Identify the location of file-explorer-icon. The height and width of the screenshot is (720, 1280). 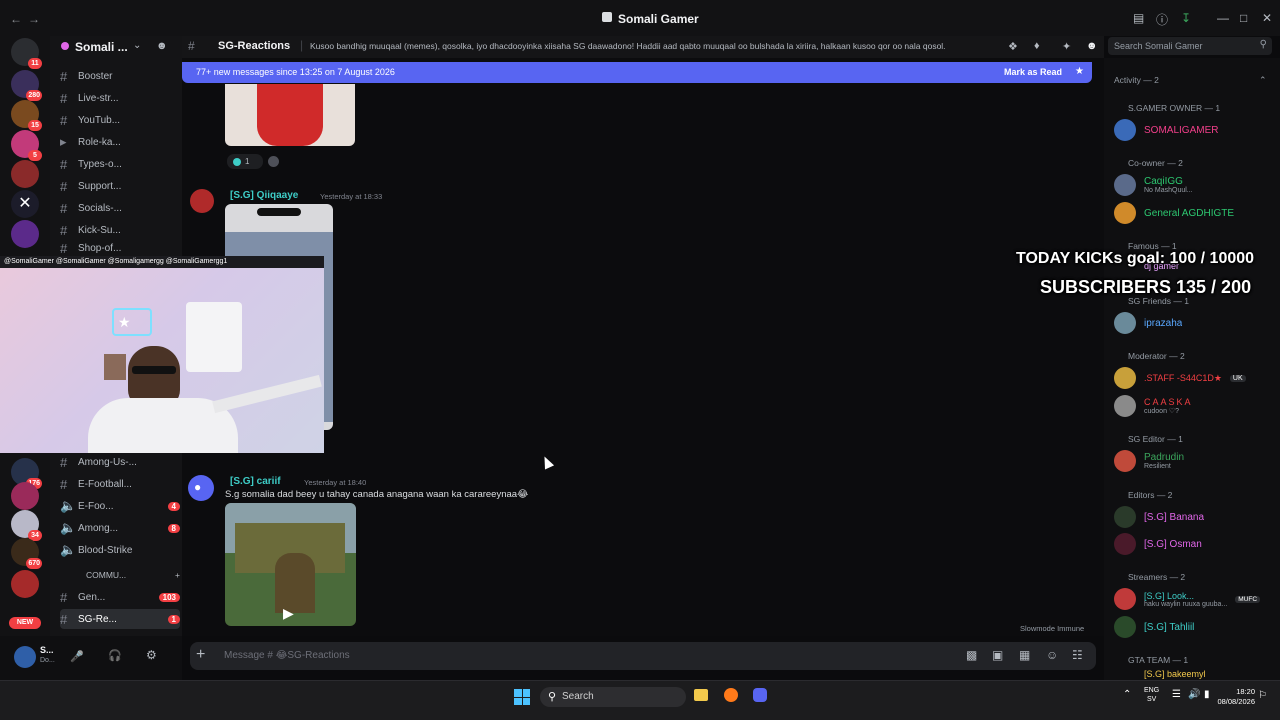
(701, 695).